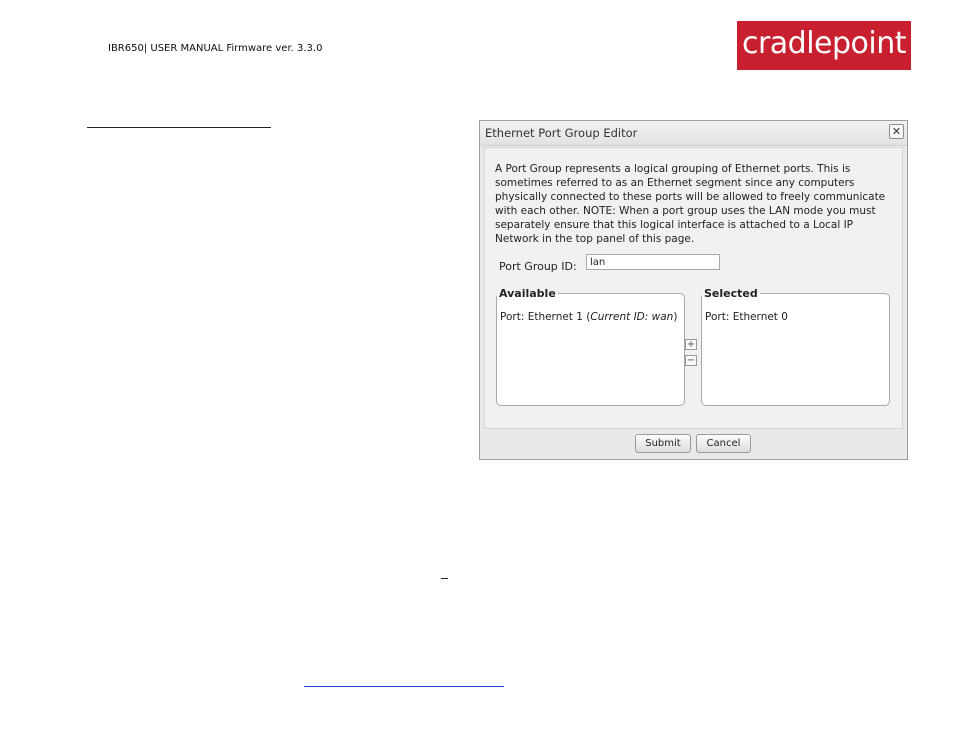  What do you see at coordinates (746, 317) in the screenshot?
I see `selected-port-item: Port: Ethernet 0` at bounding box center [746, 317].